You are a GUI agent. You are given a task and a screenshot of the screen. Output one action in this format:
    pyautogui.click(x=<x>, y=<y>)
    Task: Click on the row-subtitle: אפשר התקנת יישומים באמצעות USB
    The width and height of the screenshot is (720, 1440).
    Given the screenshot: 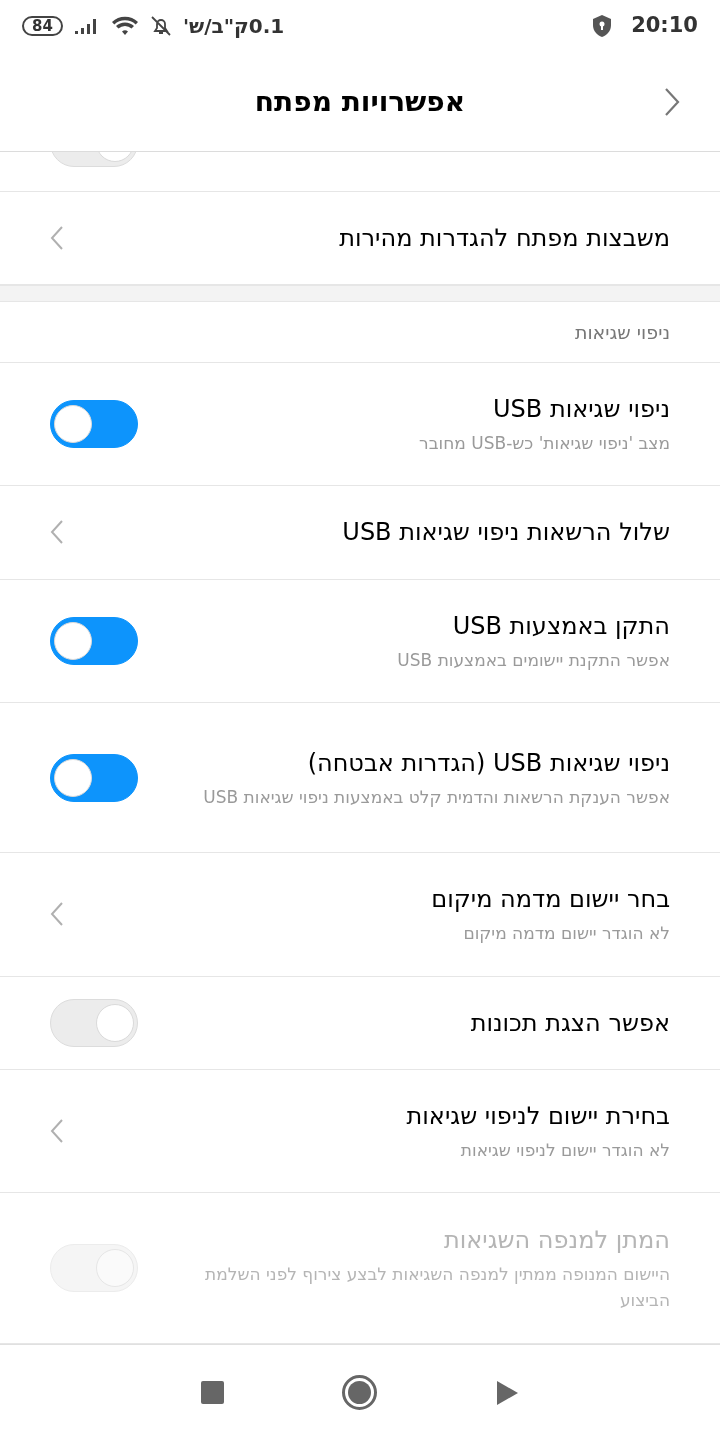 What is the action you would take?
    pyautogui.click(x=533, y=660)
    